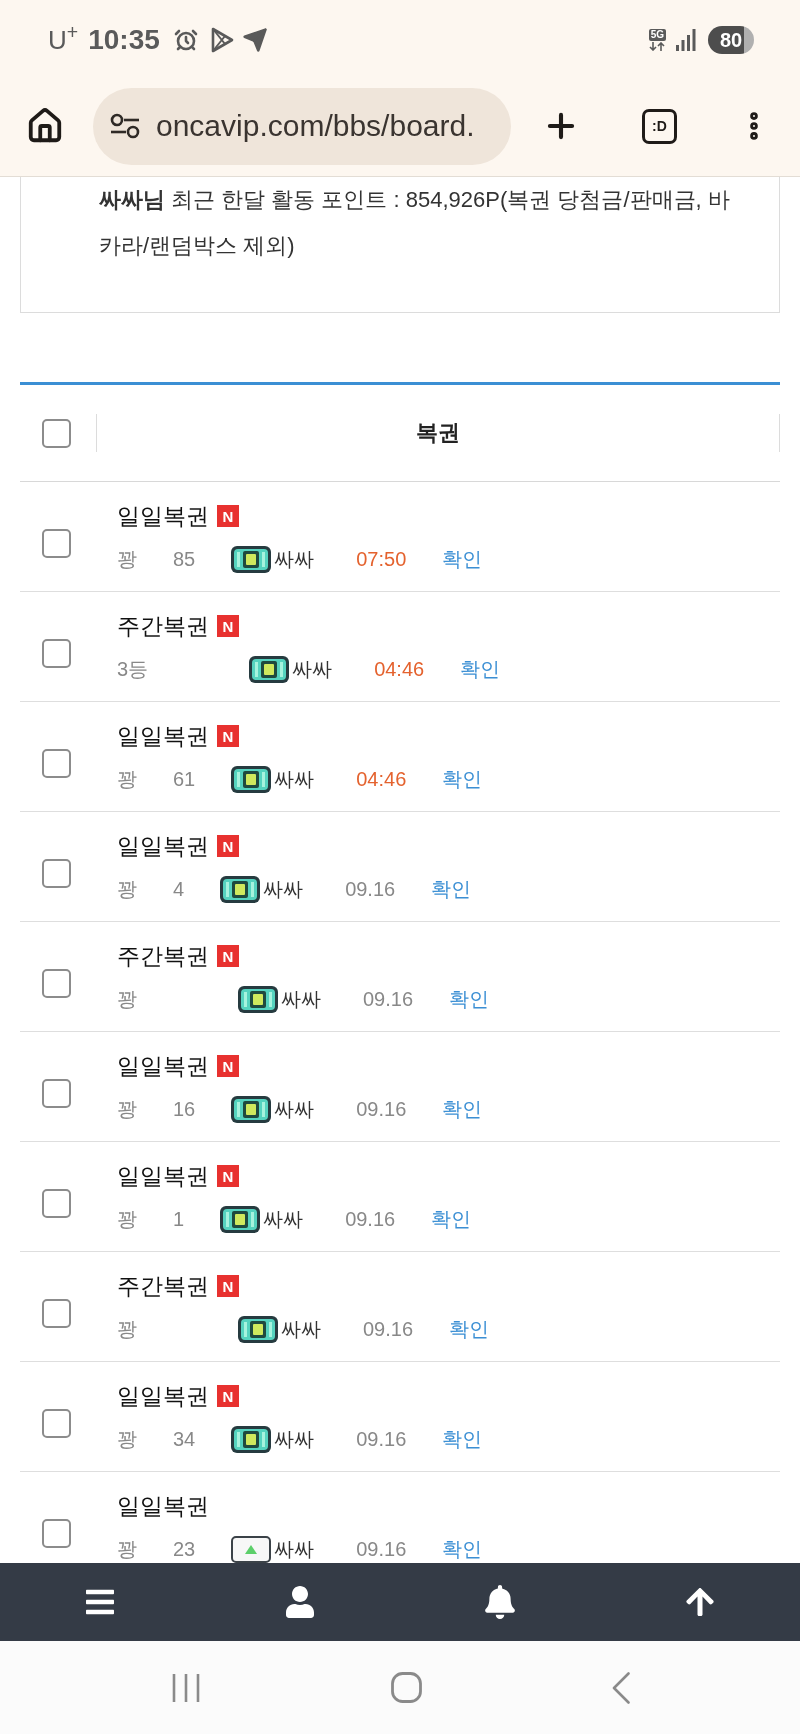  Describe the element at coordinates (63, 40) in the screenshot. I see `carrier-label: U$^{+}$` at that location.